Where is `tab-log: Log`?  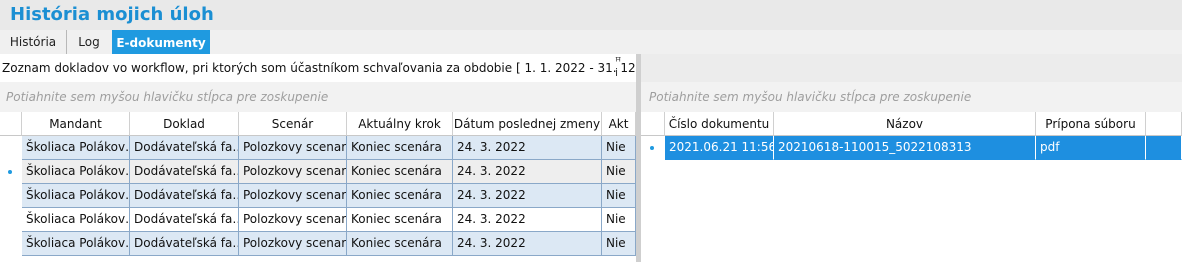
tab-log: Log is located at coordinates (89, 42).